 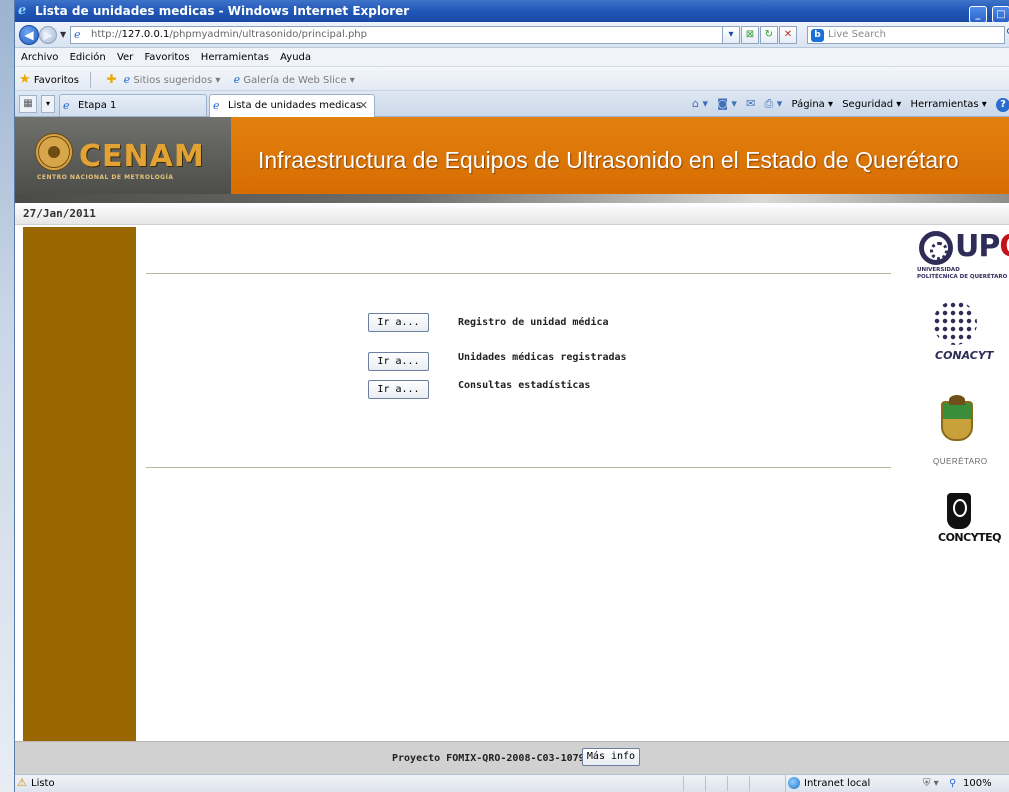 What do you see at coordinates (837, 783) in the screenshot?
I see `security-zone-label: Intranet local` at bounding box center [837, 783].